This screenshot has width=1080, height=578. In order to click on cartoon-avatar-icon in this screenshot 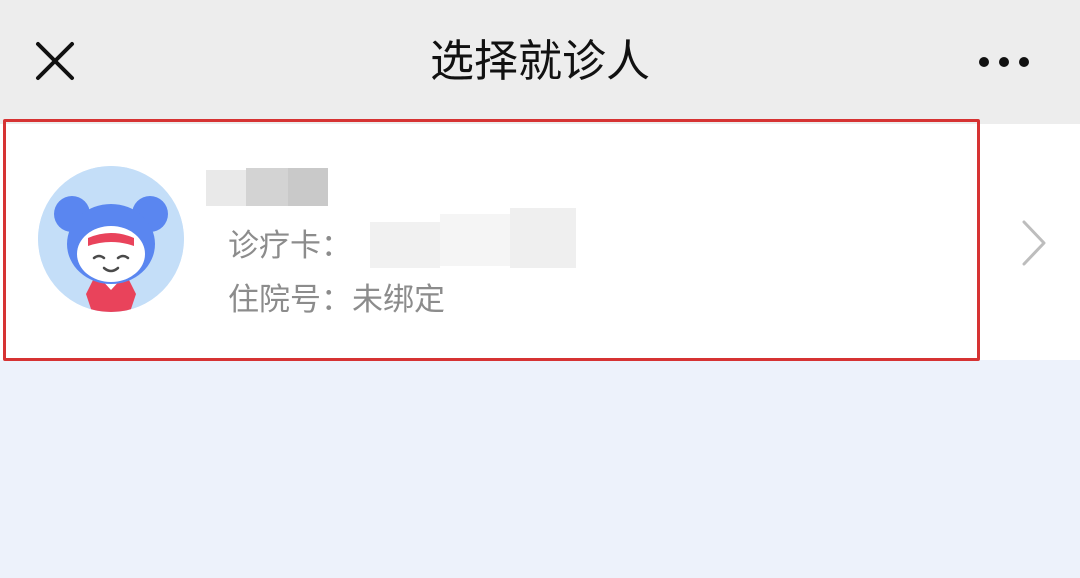, I will do `click(111, 239)`.